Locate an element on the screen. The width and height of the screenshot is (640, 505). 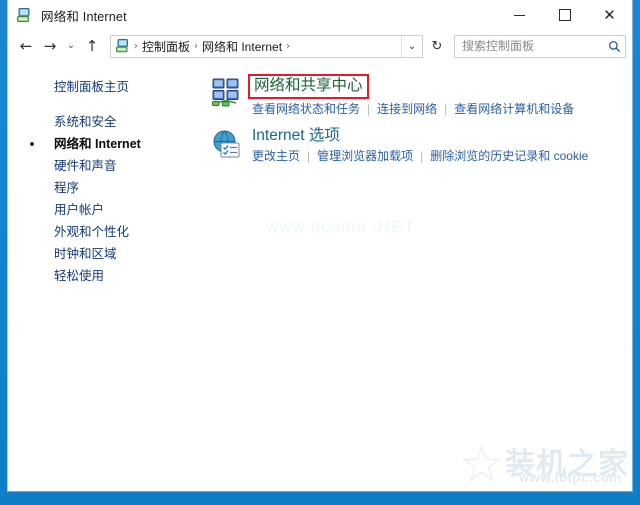
address-dropdown-chevron-icon: ⌄ is located at coordinates (411, 46).